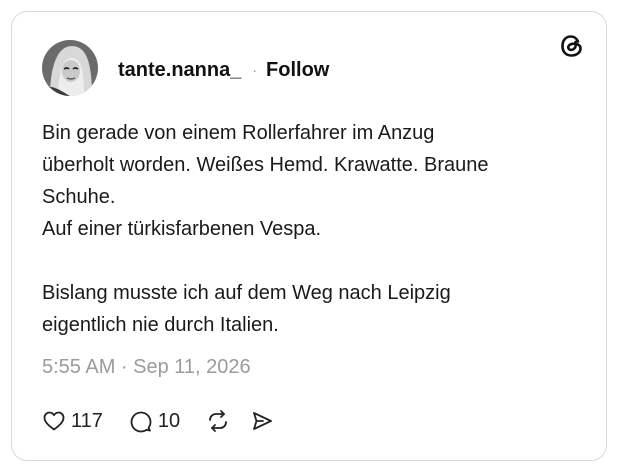 The image size is (620, 475). I want to click on follow-button: Follow, so click(297, 70).